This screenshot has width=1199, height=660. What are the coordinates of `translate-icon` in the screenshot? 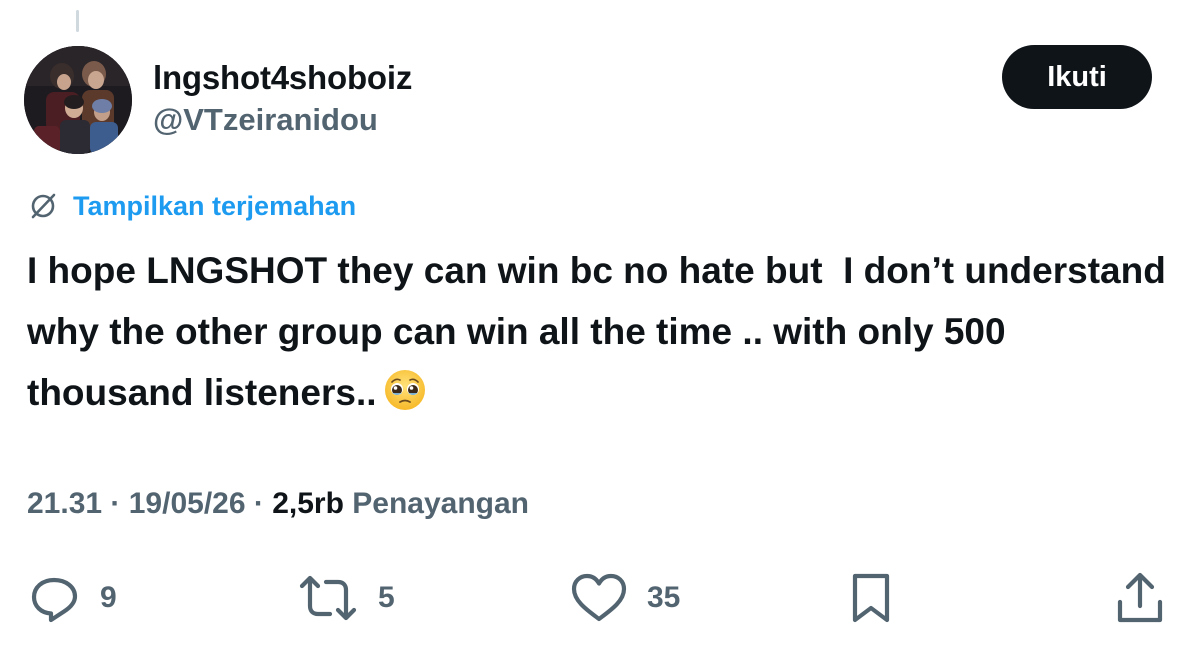 It's located at (43, 206).